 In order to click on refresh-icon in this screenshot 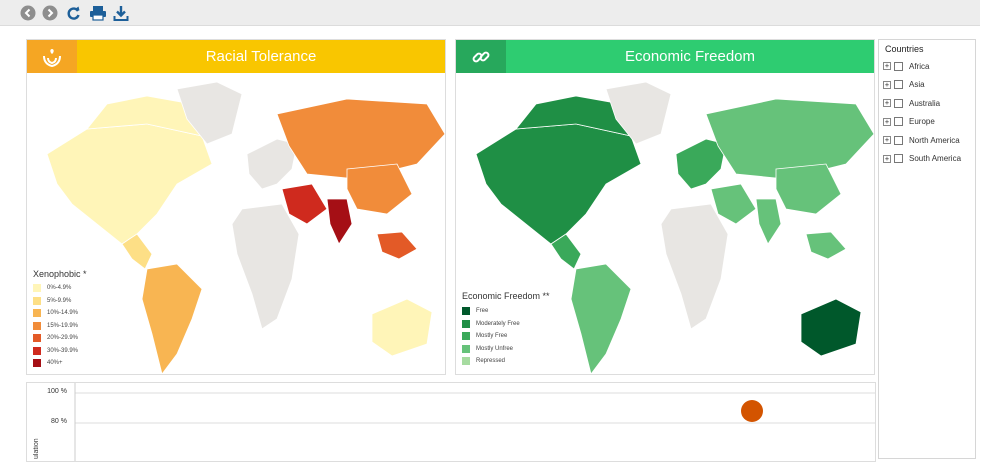, I will do `click(74, 13)`.